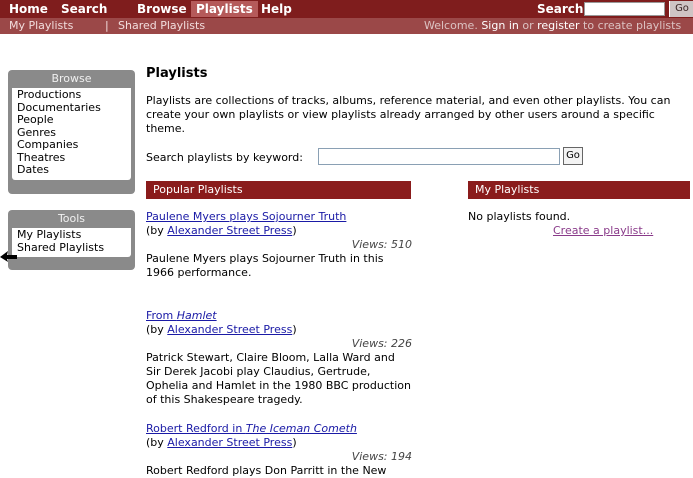 The height and width of the screenshot is (478, 693). What do you see at coordinates (558, 25) in the screenshot?
I see `register-link: register` at bounding box center [558, 25].